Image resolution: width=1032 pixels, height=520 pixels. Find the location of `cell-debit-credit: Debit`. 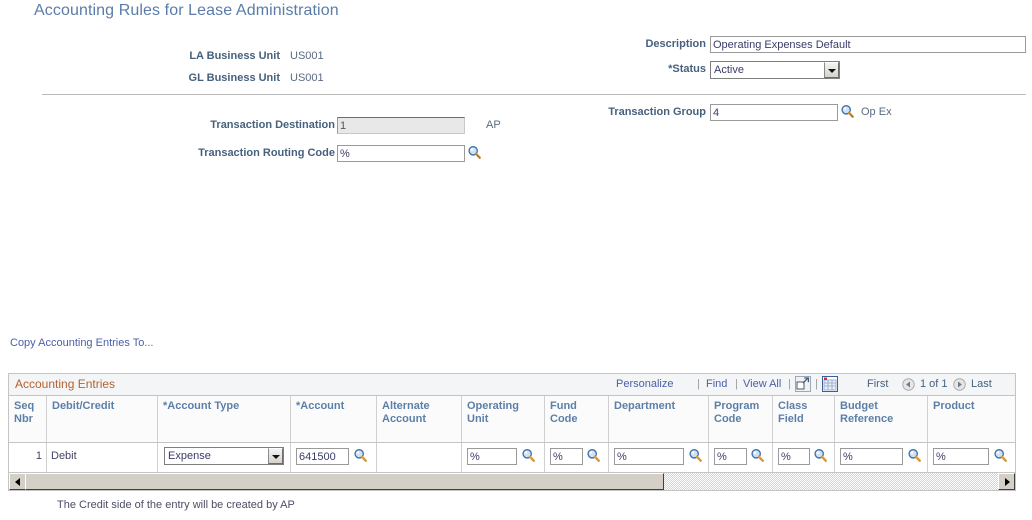

cell-debit-credit: Debit is located at coordinates (102, 457).